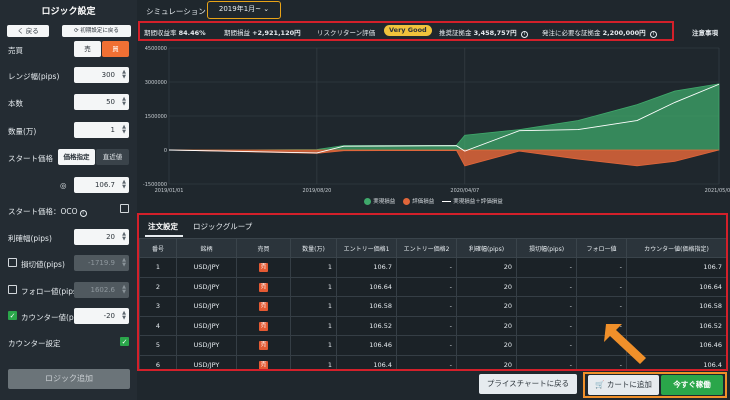  Describe the element at coordinates (115, 49) in the screenshot. I see `buy-toggle: 買` at that location.